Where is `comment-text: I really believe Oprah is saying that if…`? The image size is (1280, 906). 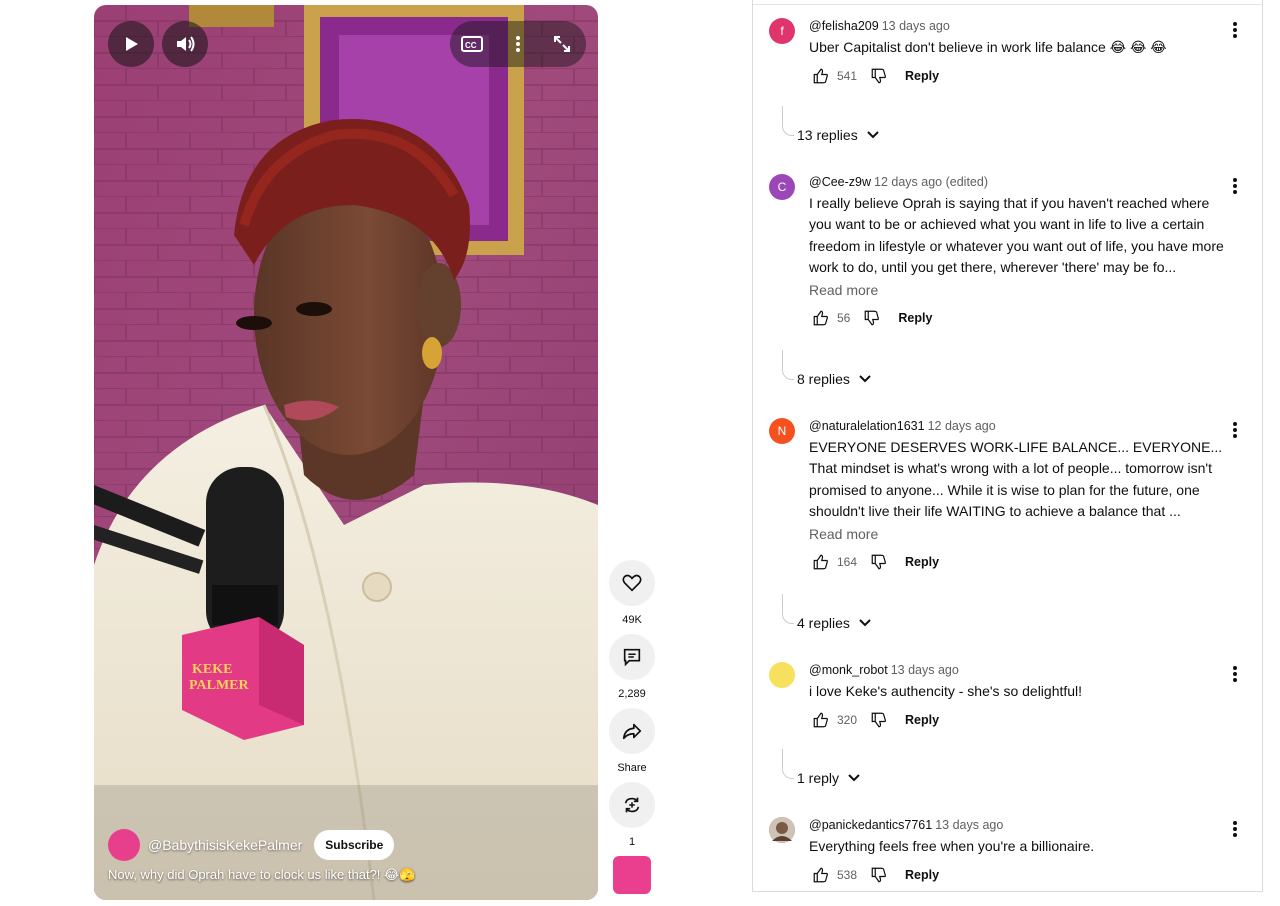 comment-text: I really believe Oprah is saying that if… is located at coordinates (1016, 235).